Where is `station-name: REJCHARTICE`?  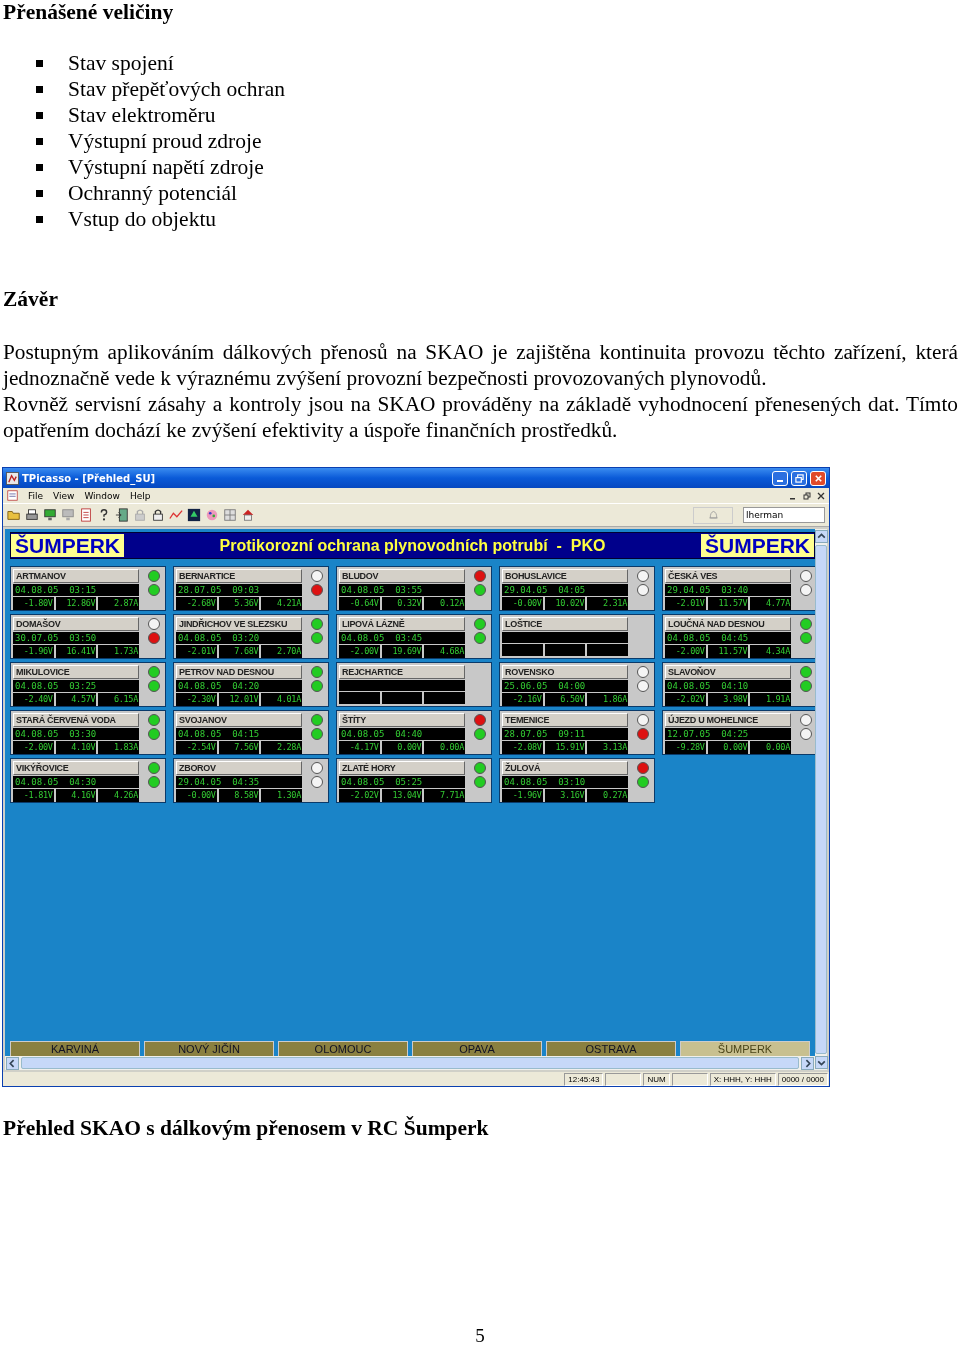
station-name: REJCHARTICE is located at coordinates (402, 672).